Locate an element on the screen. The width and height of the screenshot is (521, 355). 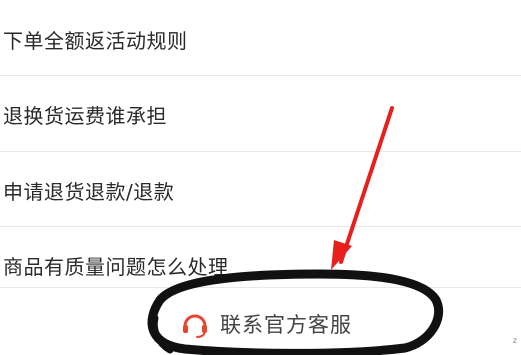
faq-item-label: 申请退货退款/退款 is located at coordinates (89, 191).